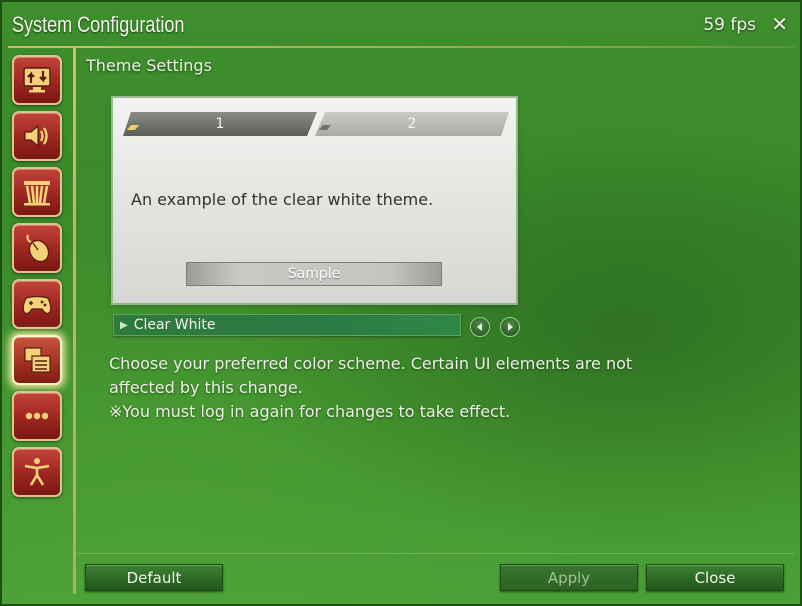 Image resolution: width=802 pixels, height=606 pixels. I want to click on sidebar-item-more, so click(37, 416).